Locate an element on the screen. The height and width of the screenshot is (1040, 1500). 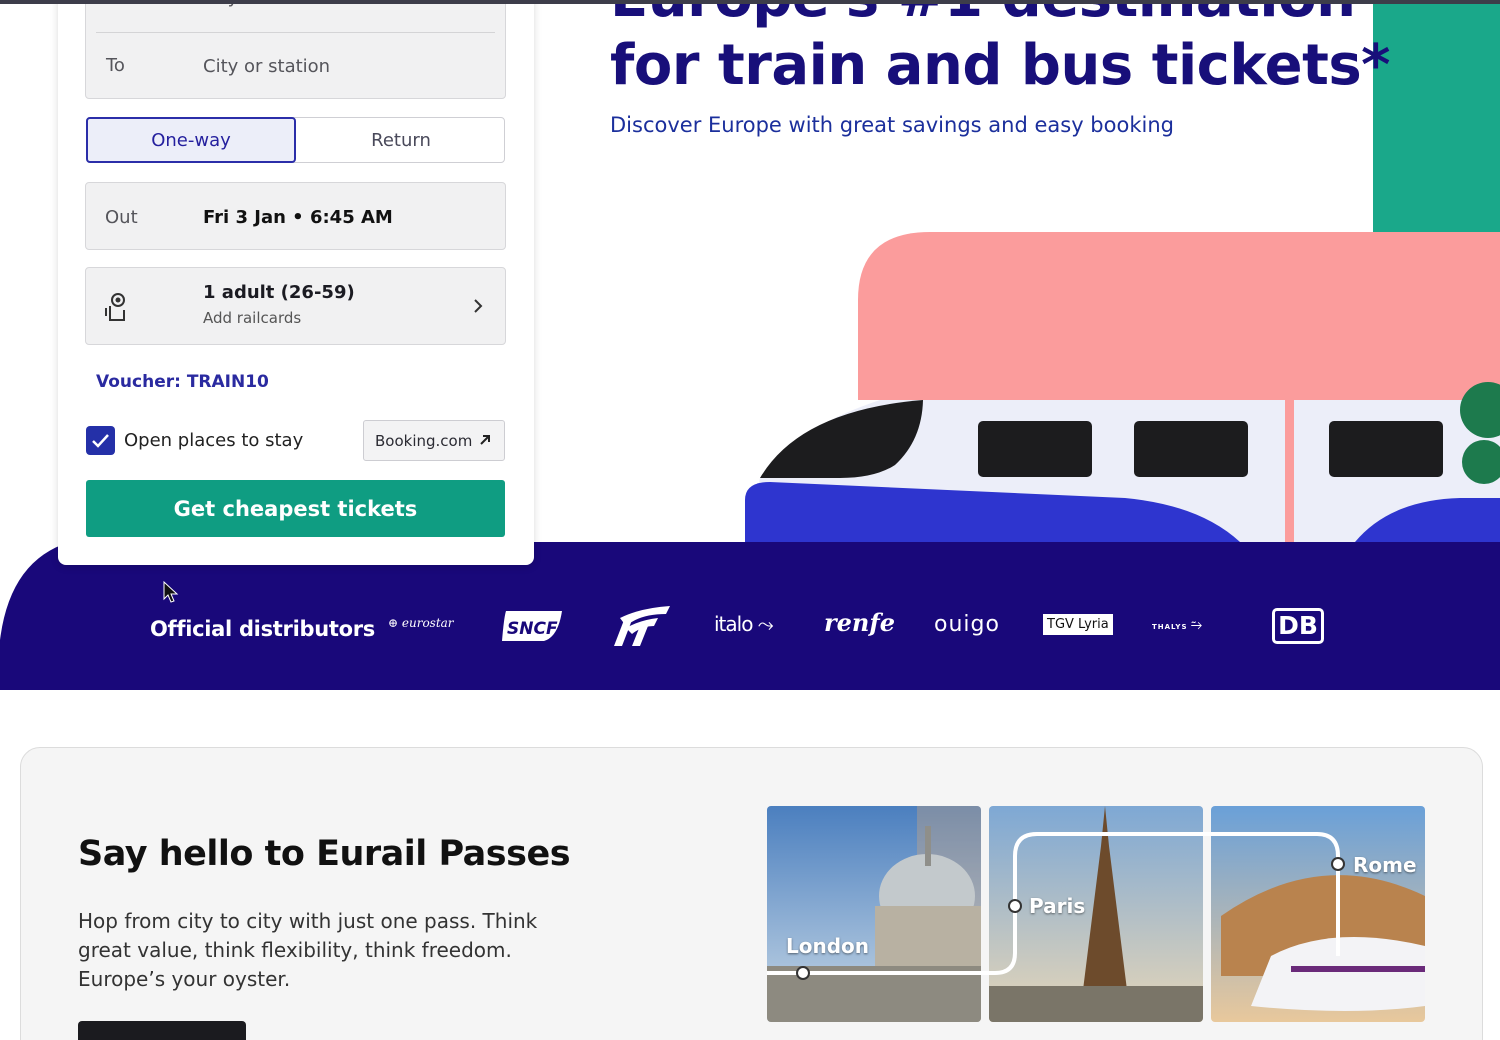
distributors-label: Official distributors is located at coordinates (262, 629).